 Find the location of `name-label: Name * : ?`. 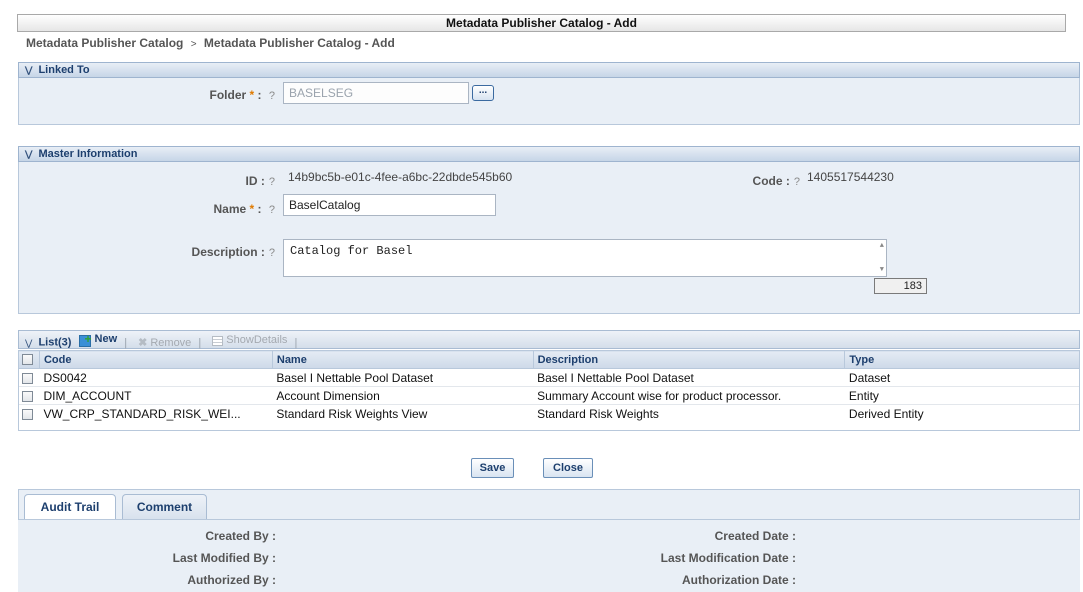

name-label: Name * : ? is located at coordinates (244, 209).